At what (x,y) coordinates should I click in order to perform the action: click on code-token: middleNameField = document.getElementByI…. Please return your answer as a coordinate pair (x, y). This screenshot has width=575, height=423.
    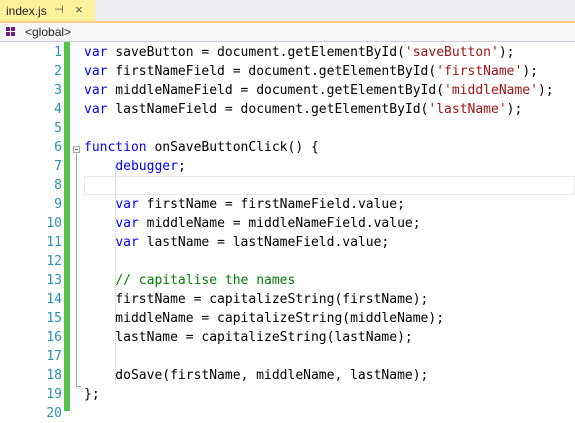
    Looking at the image, I should click on (276, 90).